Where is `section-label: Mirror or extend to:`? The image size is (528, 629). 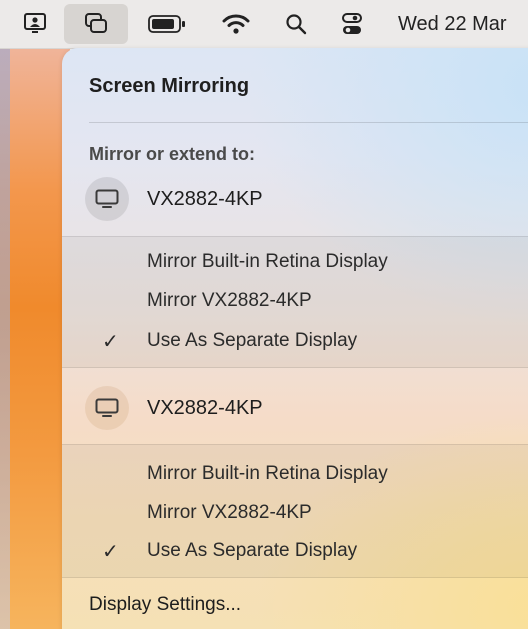 section-label: Mirror or extend to: is located at coordinates (172, 154).